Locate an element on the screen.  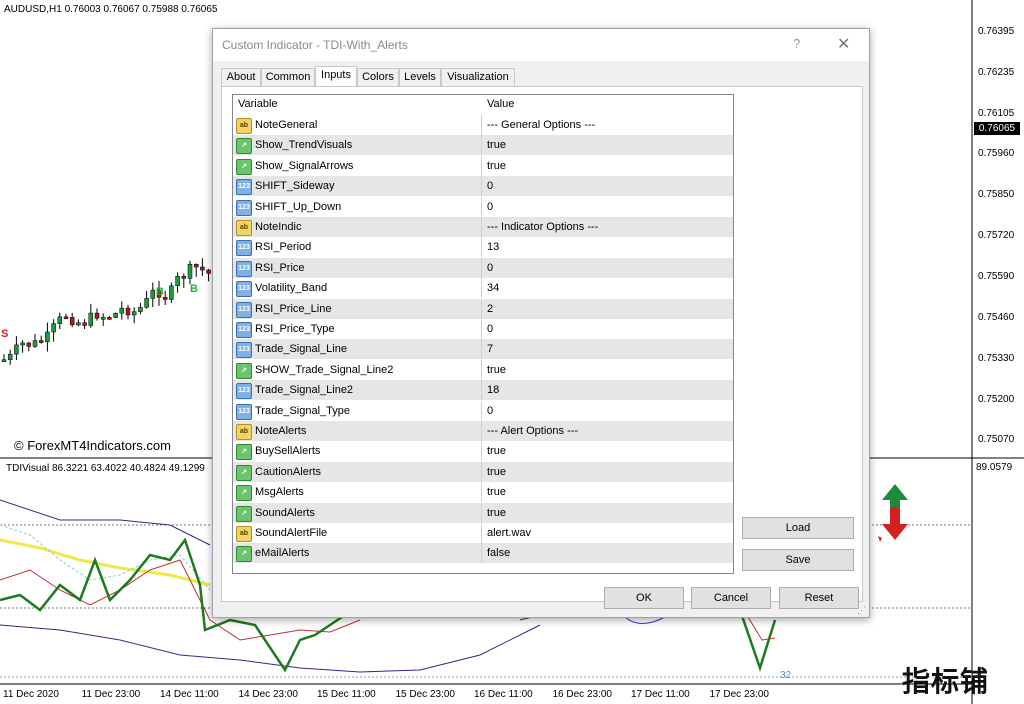
table-row: ↗ Show_TrendVisuals true is located at coordinates (483, 145).